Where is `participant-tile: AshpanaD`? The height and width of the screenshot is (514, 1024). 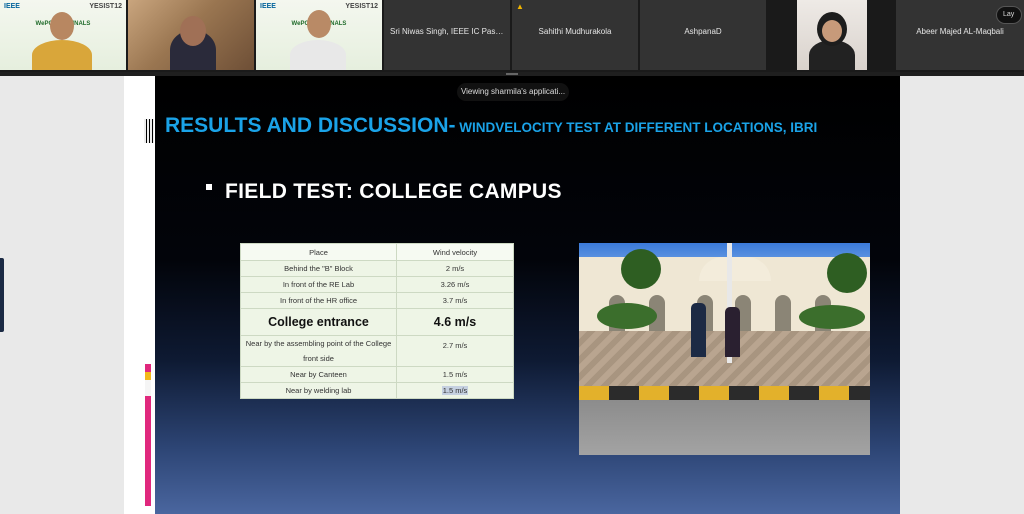 participant-tile: AshpanaD is located at coordinates (703, 35).